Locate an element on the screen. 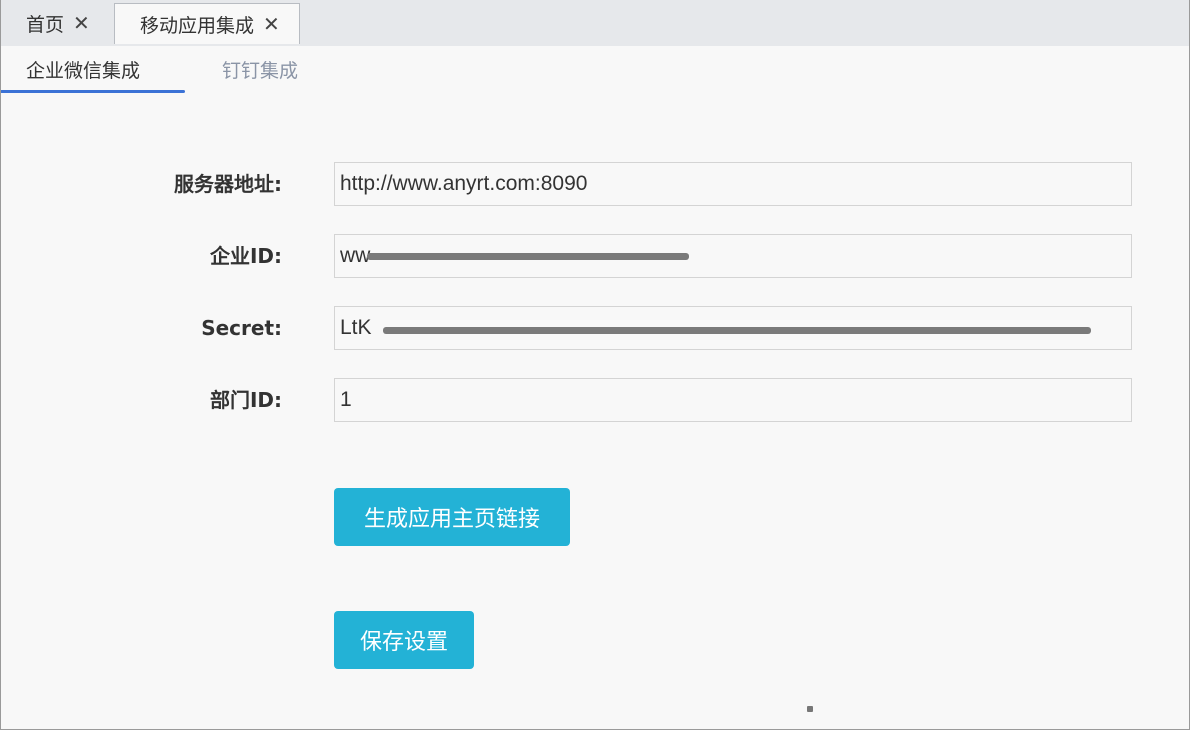 Image resolution: width=1190 pixels, height=730 pixels. tab-mobile-integration: 移动应用集成 ✕ is located at coordinates (207, 23).